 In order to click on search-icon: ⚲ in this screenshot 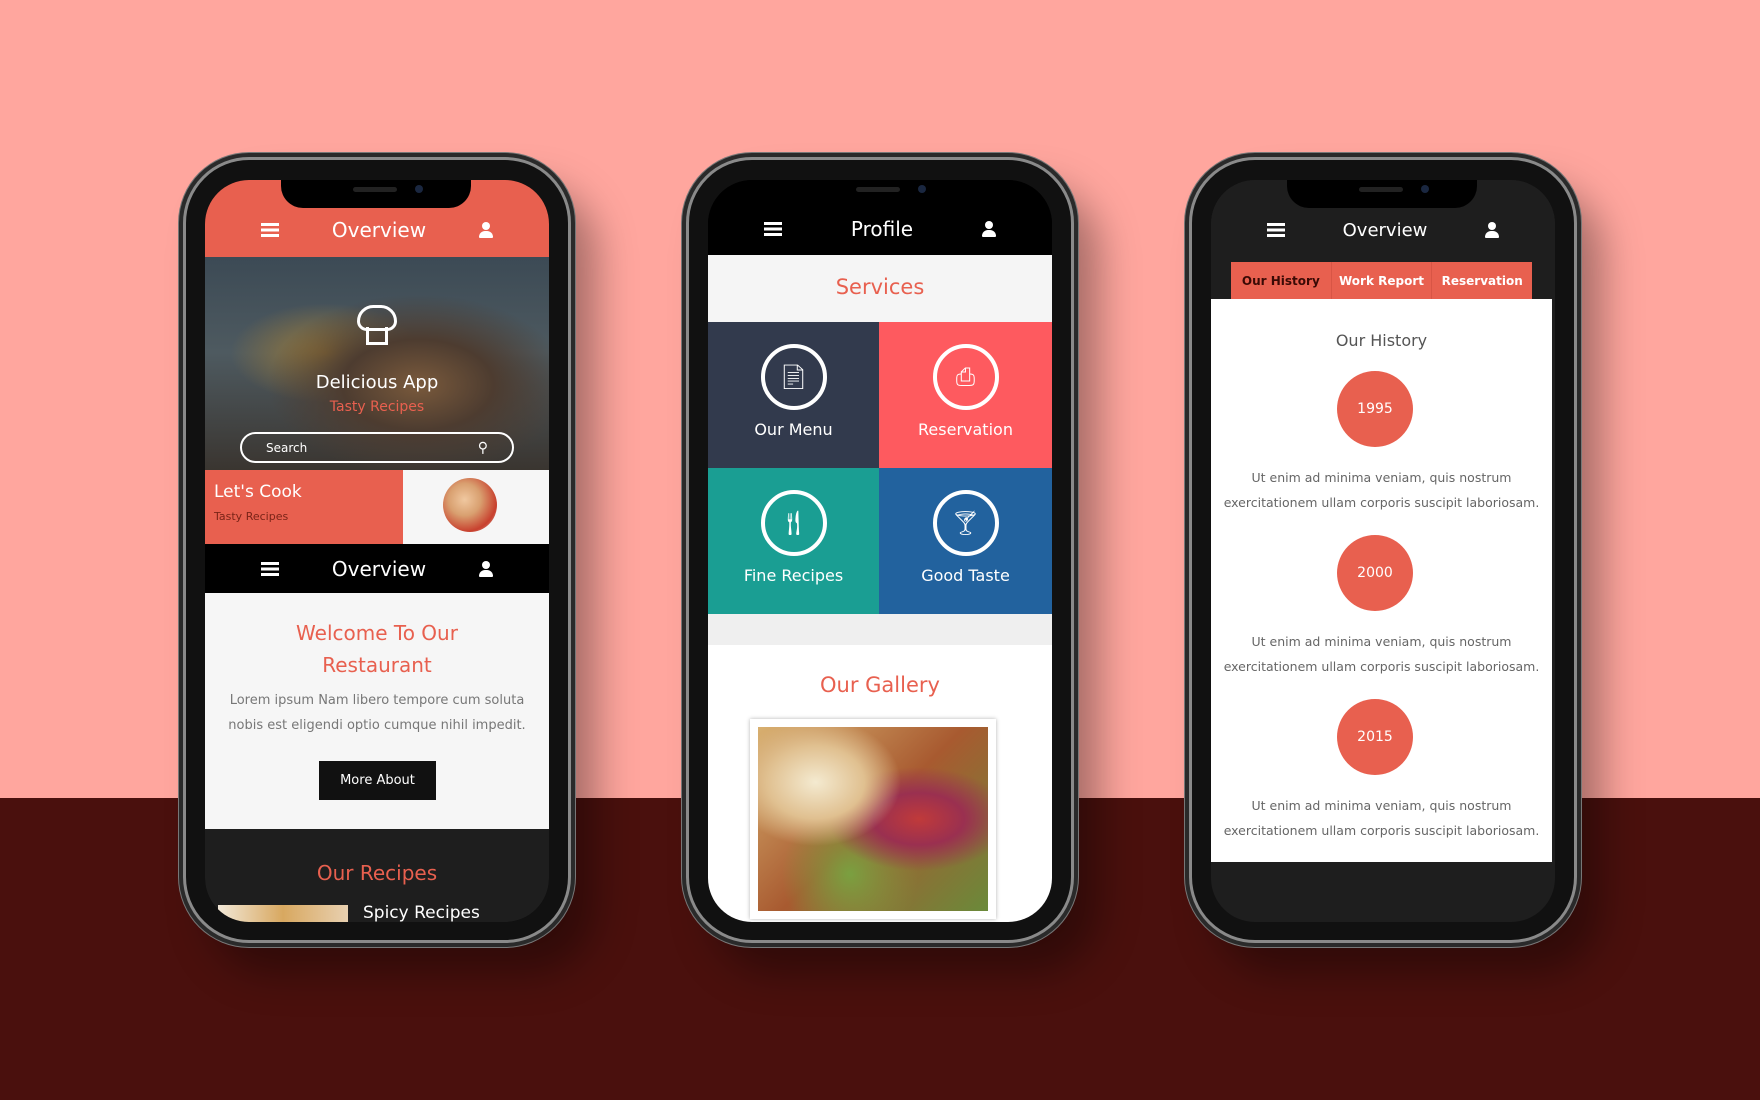, I will do `click(483, 448)`.